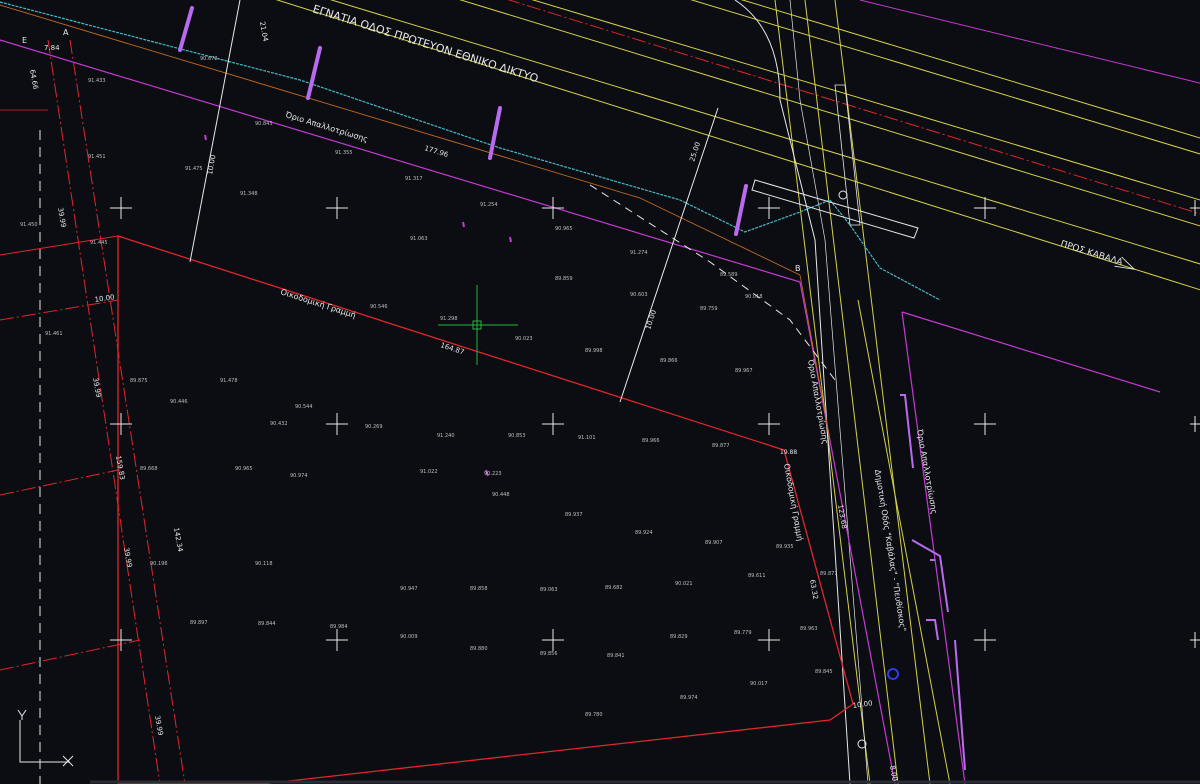  I want to click on spot-height-label: 89.856, so click(549, 654).